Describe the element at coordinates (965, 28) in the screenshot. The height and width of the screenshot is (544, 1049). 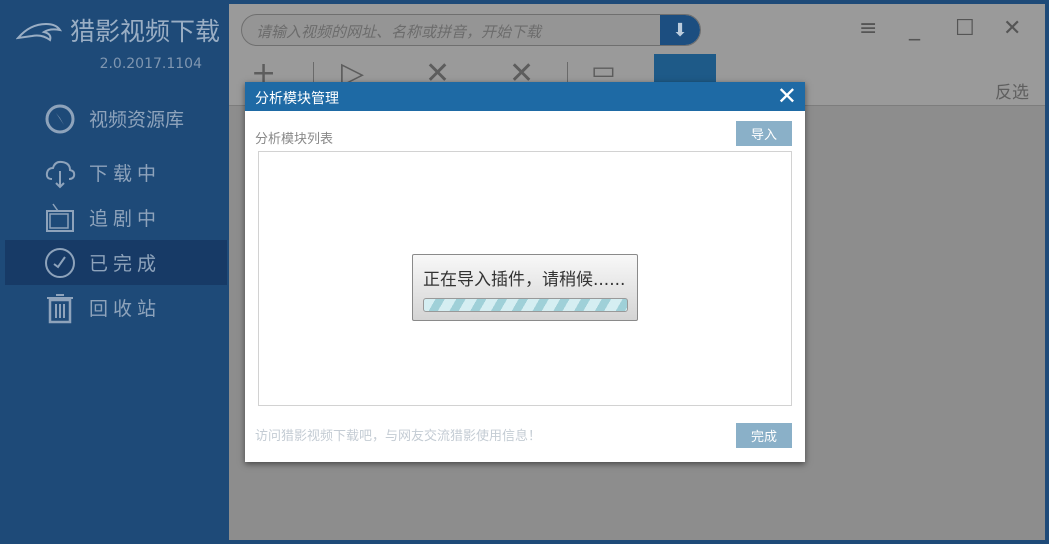
I see `maximize-button: ☐` at that location.